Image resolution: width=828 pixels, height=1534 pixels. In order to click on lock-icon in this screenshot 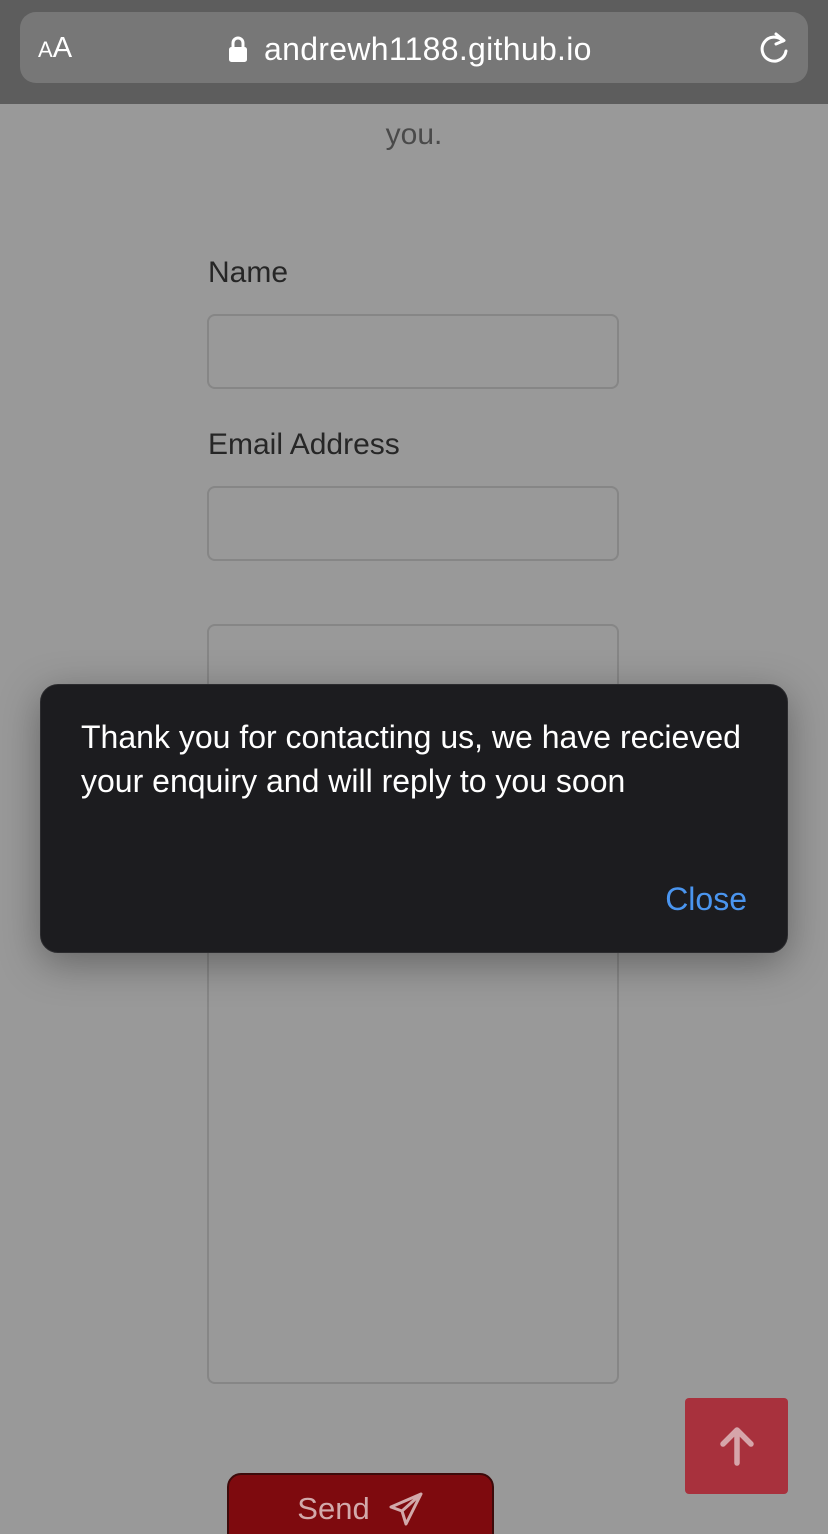, I will do `click(238, 49)`.